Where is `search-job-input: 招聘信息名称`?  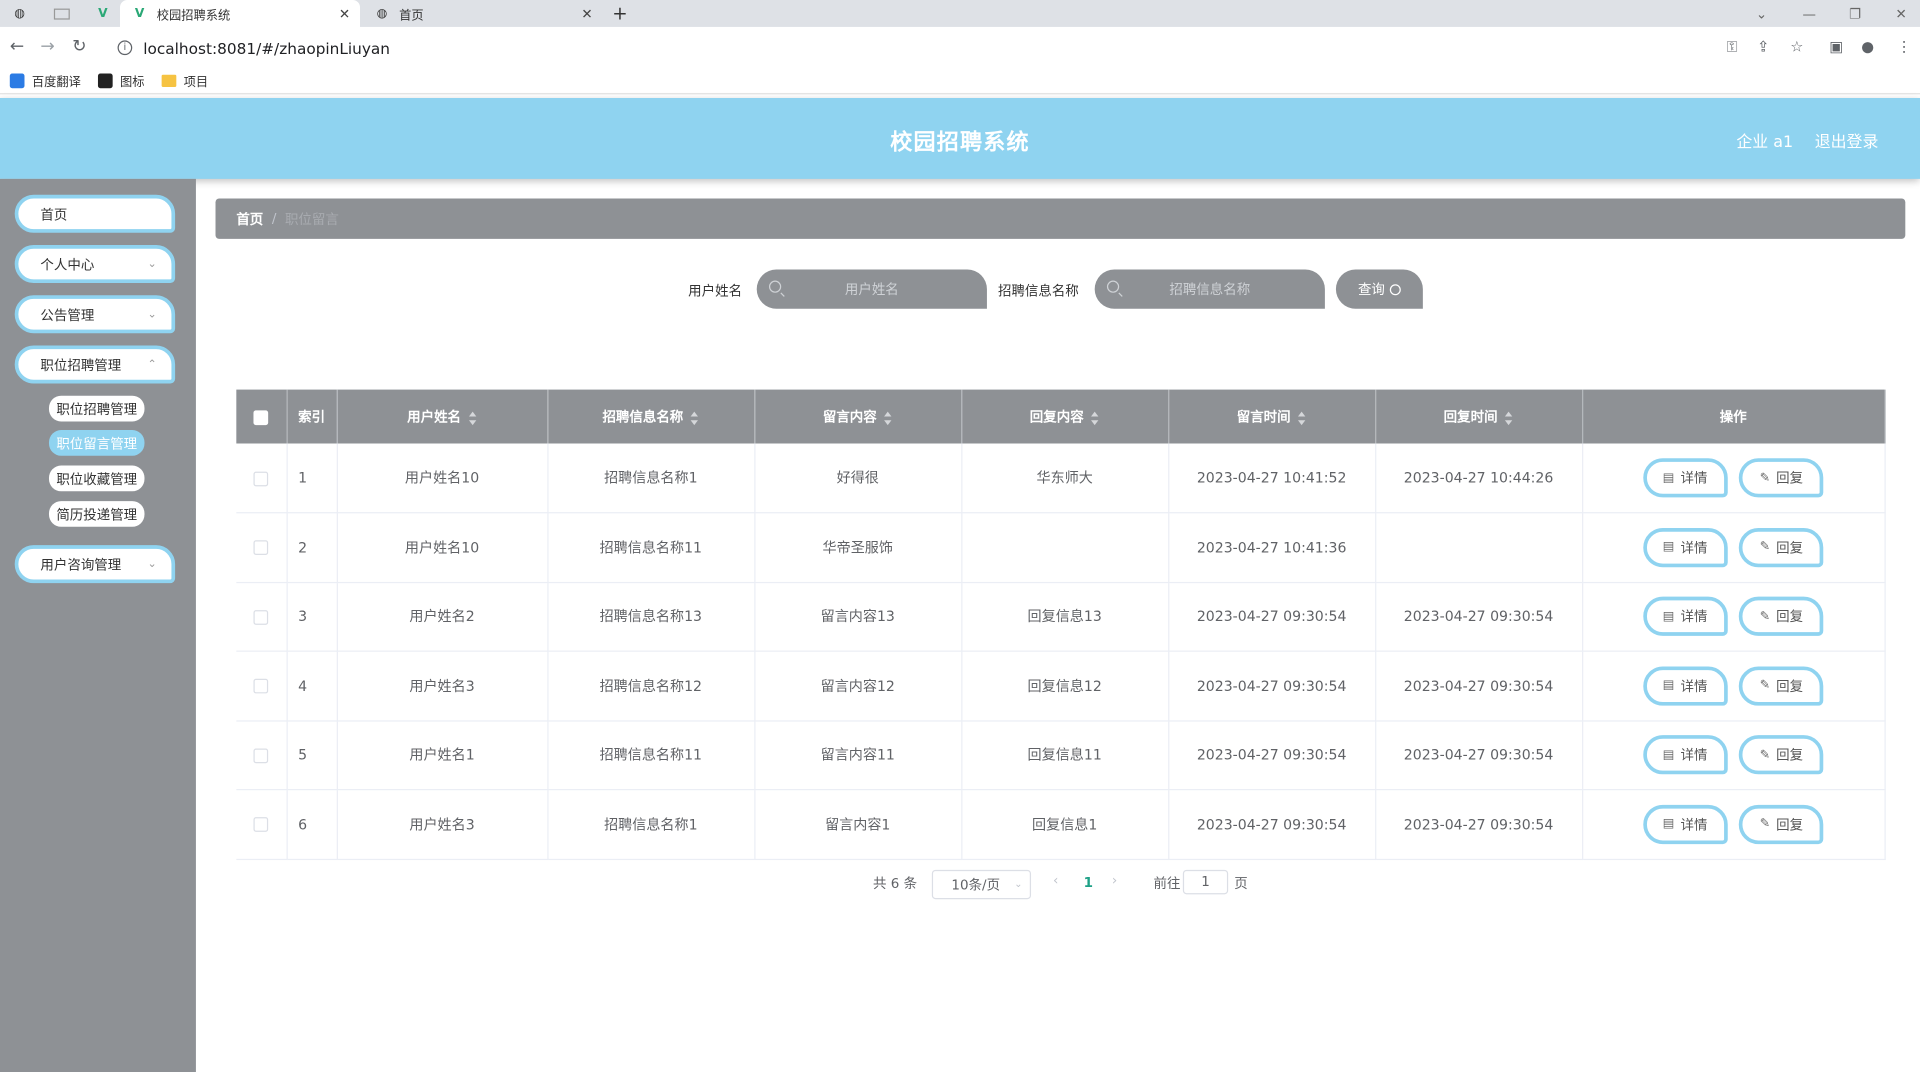 search-job-input: 招聘信息名称 is located at coordinates (1209, 289).